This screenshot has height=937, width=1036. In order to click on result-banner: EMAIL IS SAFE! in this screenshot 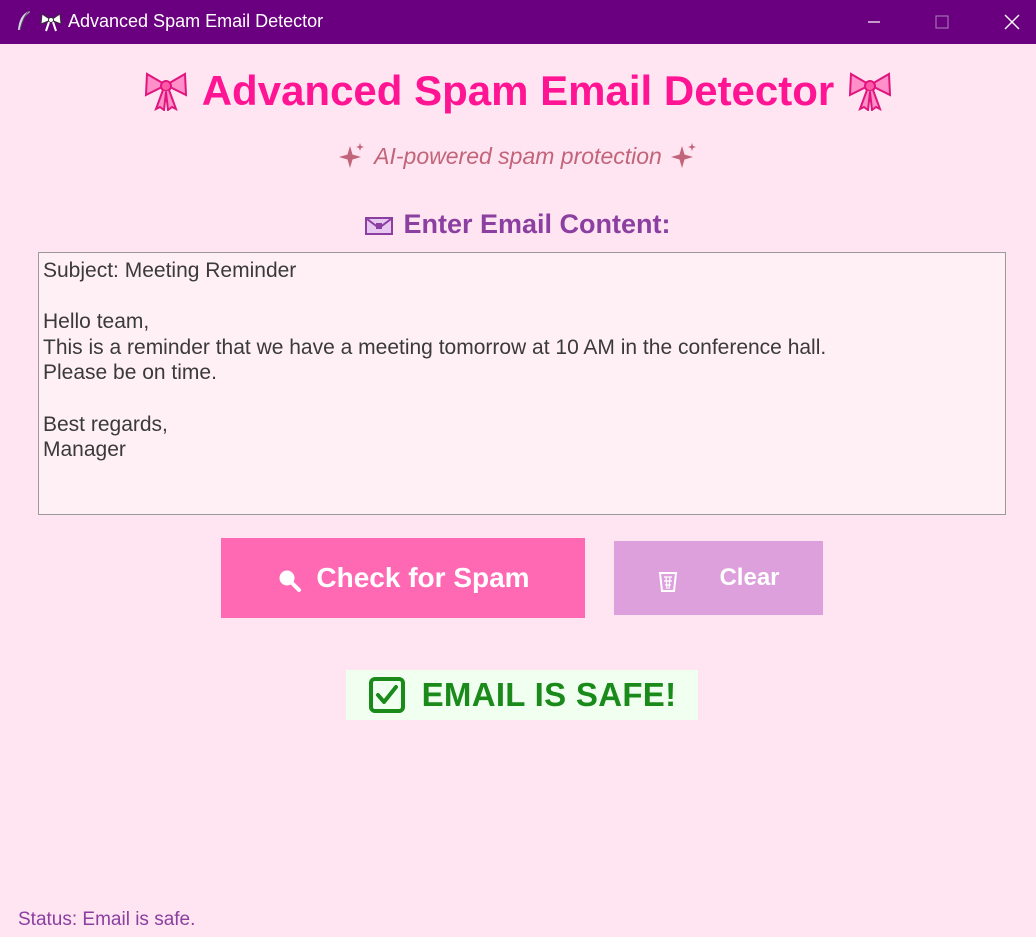, I will do `click(522, 695)`.